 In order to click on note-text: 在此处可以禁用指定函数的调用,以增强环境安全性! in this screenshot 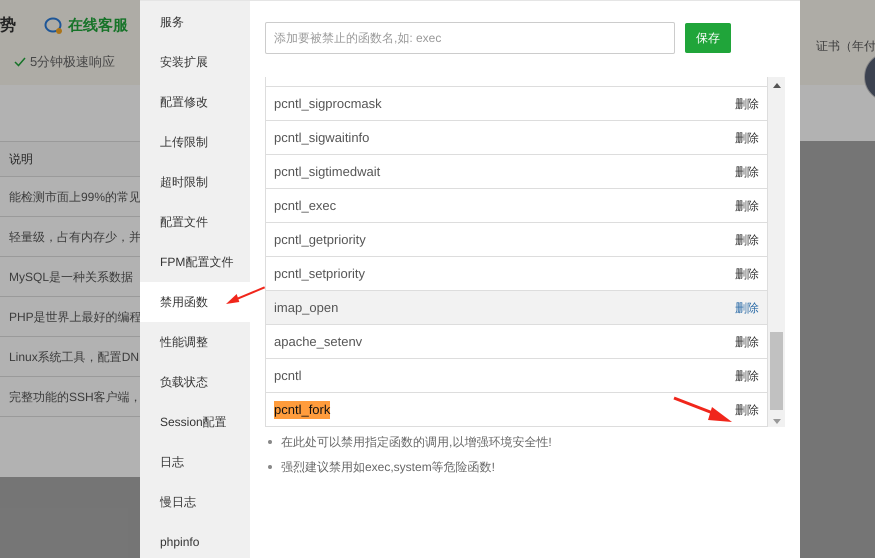, I will do `click(416, 442)`.